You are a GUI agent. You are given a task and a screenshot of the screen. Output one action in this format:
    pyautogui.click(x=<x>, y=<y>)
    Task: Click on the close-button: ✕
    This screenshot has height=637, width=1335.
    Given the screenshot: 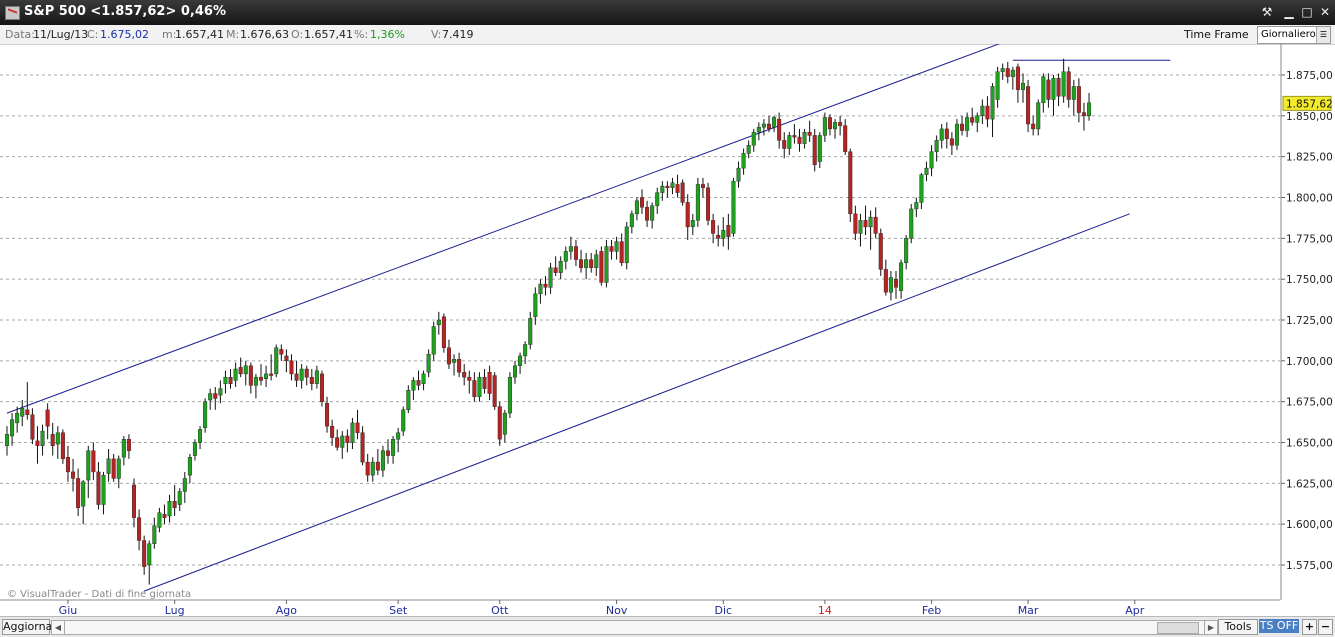 What is the action you would take?
    pyautogui.click(x=1325, y=12)
    